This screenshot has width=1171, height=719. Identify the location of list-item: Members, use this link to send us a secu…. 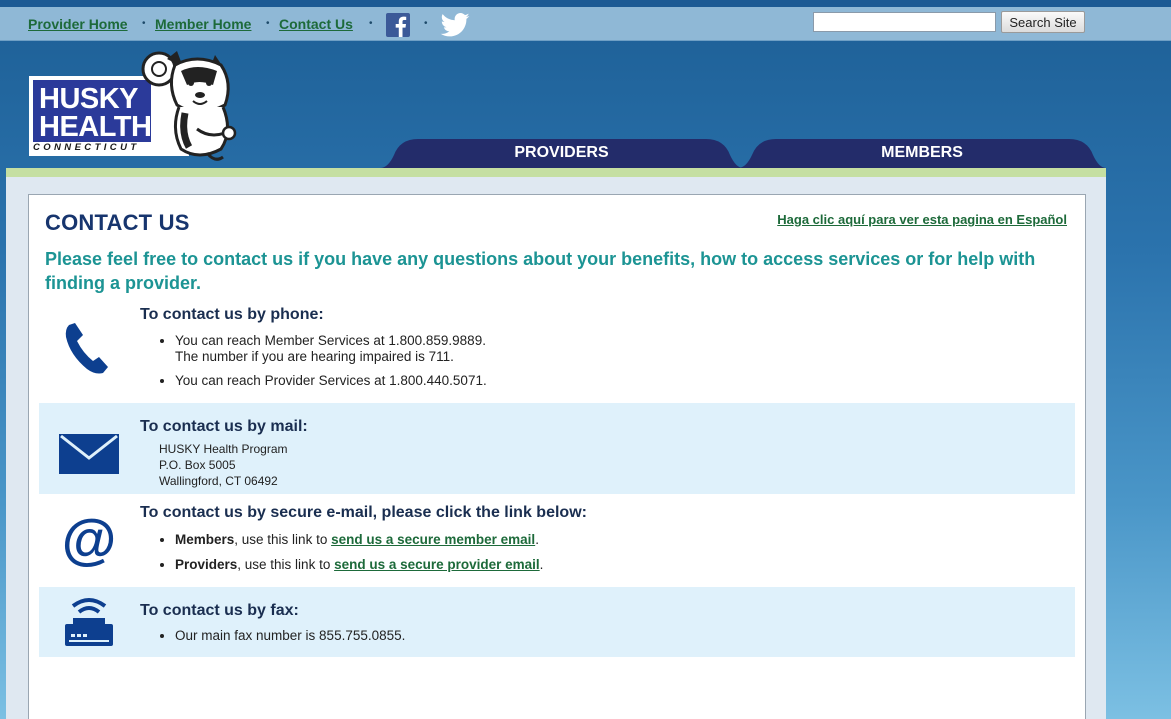
(359, 539).